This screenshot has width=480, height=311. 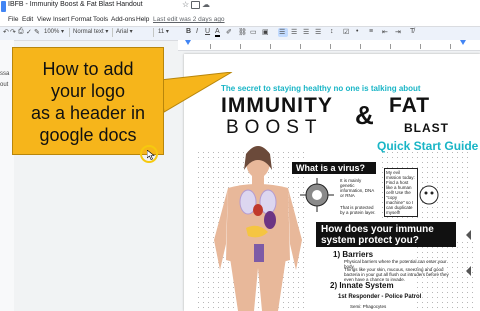 What do you see at coordinates (377, 229) in the screenshot?
I see `immune-heading-line1: How does your immune` at bounding box center [377, 229].